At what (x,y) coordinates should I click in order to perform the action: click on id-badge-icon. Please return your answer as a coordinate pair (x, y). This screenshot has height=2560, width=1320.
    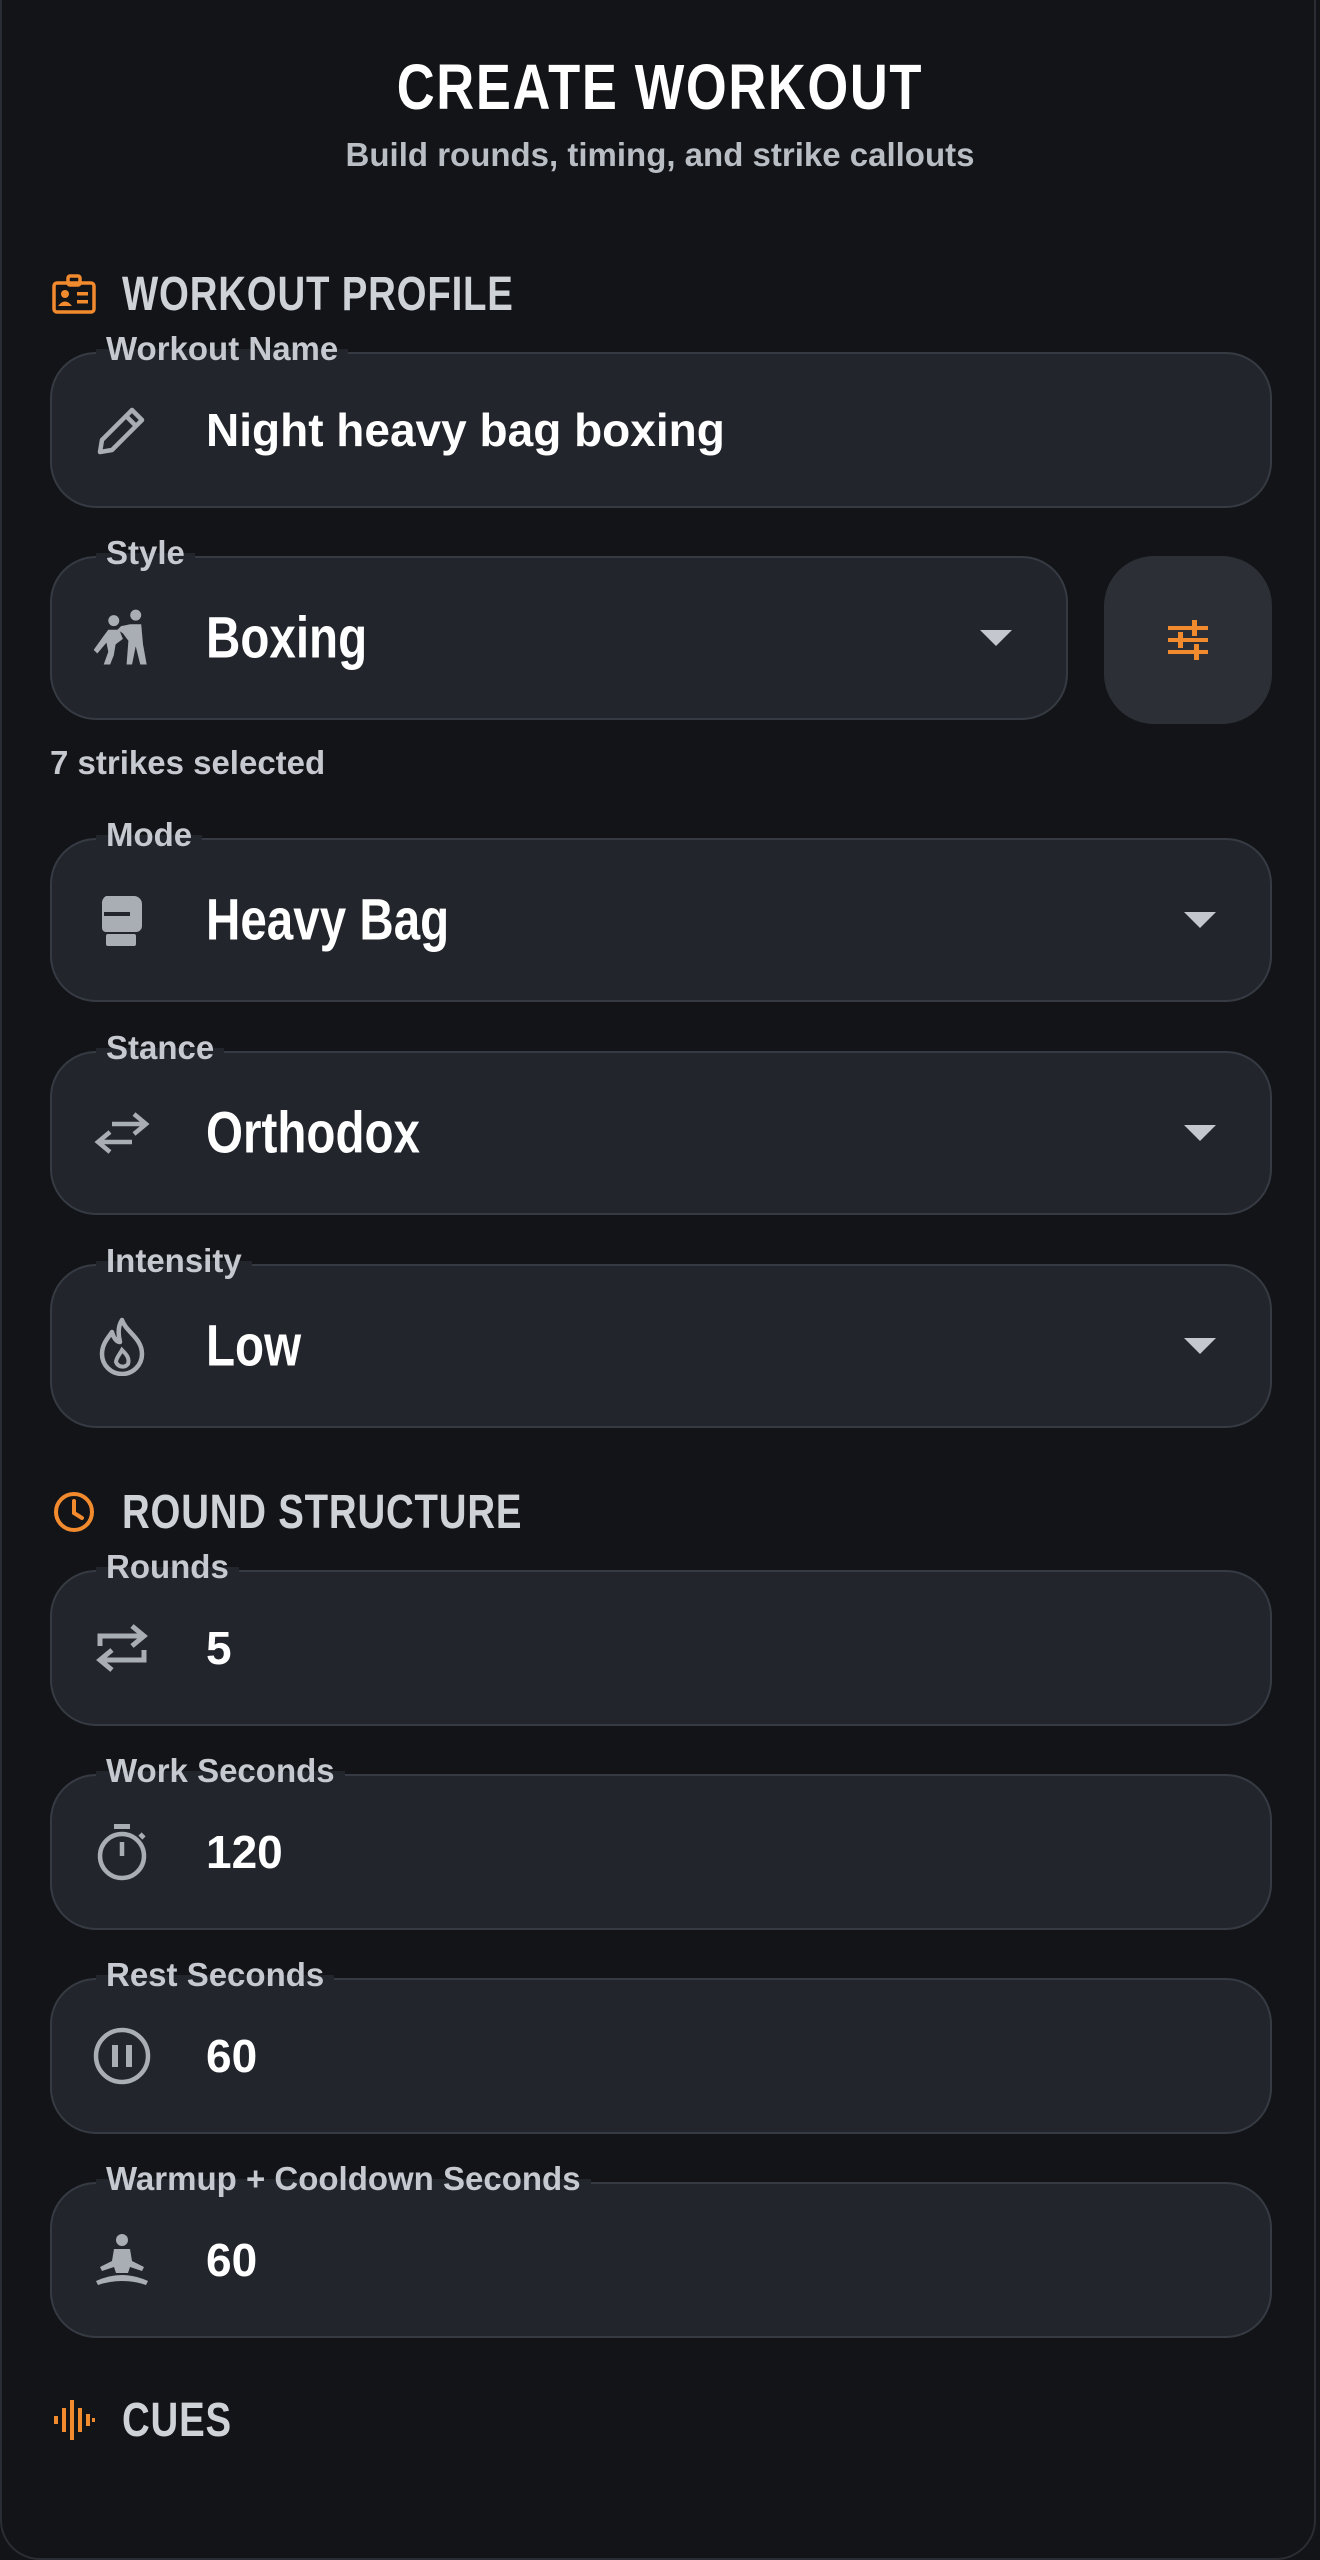
    Looking at the image, I should click on (74, 294).